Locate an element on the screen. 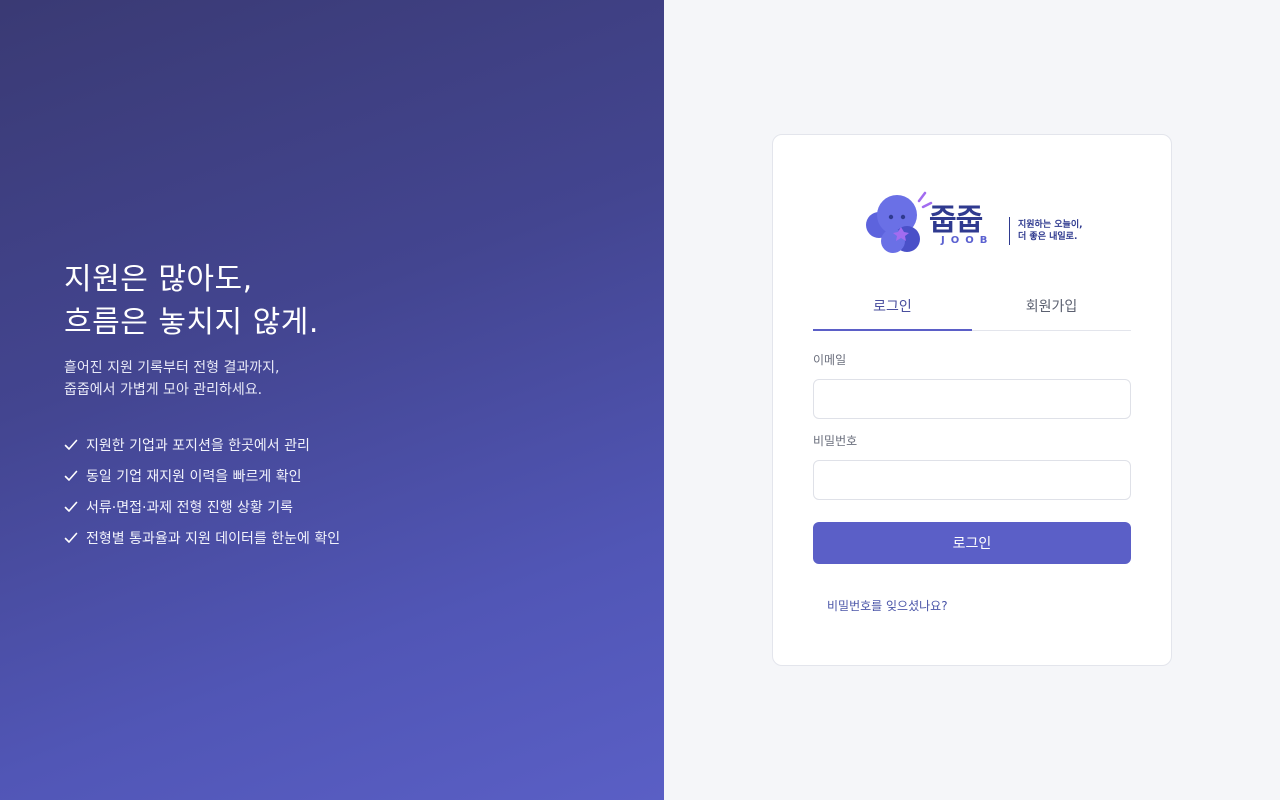 The width and height of the screenshot is (1280, 800). feature-item: 전형별 통과율과 지원 데이터를 한눈에 확인 is located at coordinates (202, 537).